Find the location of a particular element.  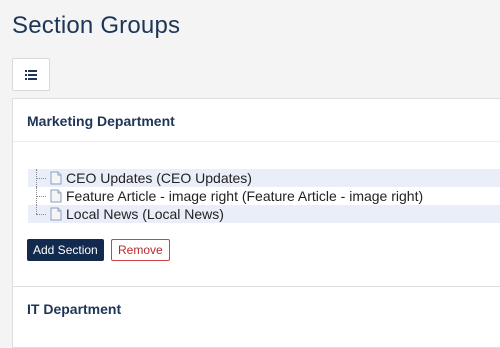

tree-item: Local News (Local News) is located at coordinates (264, 214).